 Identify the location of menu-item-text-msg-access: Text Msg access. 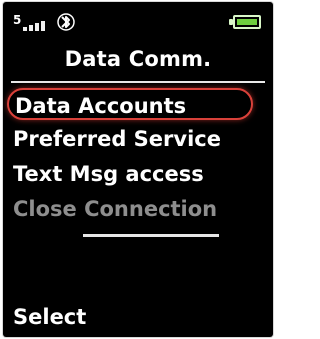
(108, 174).